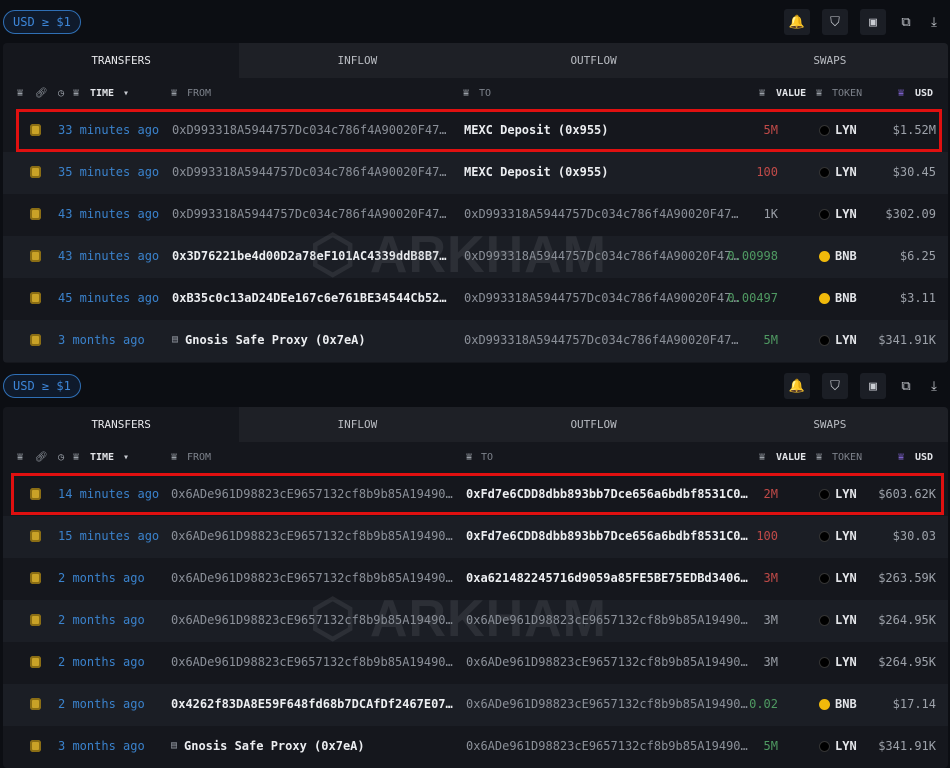 Image resolution: width=950 pixels, height=768 pixels. What do you see at coordinates (102, 457) in the screenshot?
I see `time-header: TIME` at bounding box center [102, 457].